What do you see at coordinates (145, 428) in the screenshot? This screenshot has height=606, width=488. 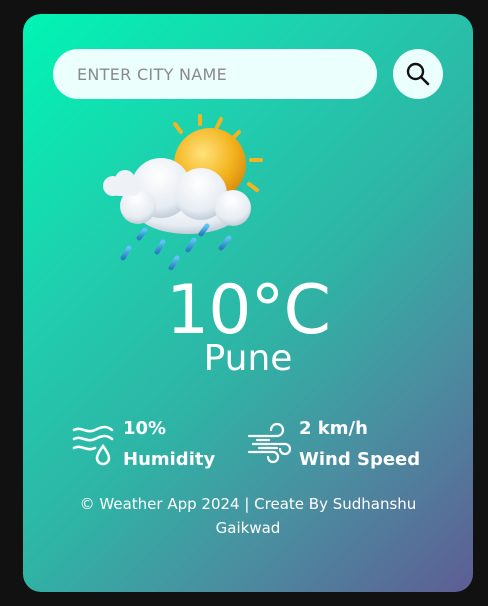 I see `humidity-value: 10%` at bounding box center [145, 428].